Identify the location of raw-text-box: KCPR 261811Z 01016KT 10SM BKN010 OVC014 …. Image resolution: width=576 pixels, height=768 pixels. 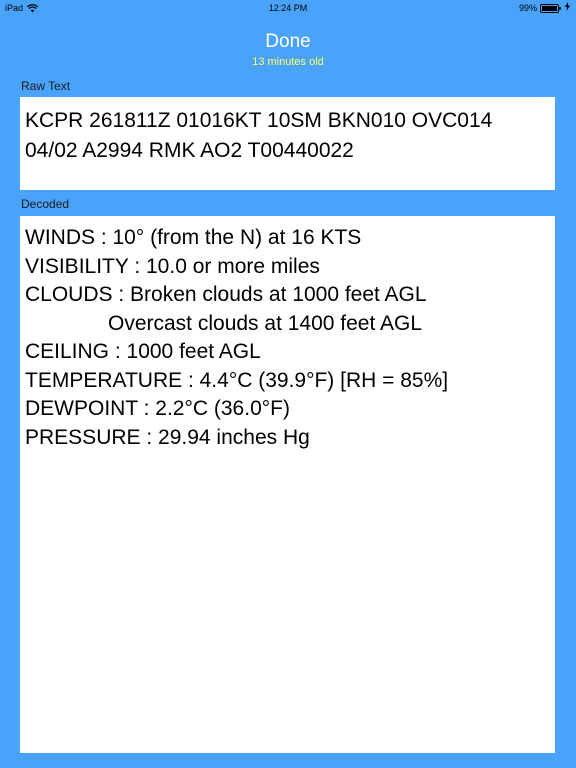
(287, 143).